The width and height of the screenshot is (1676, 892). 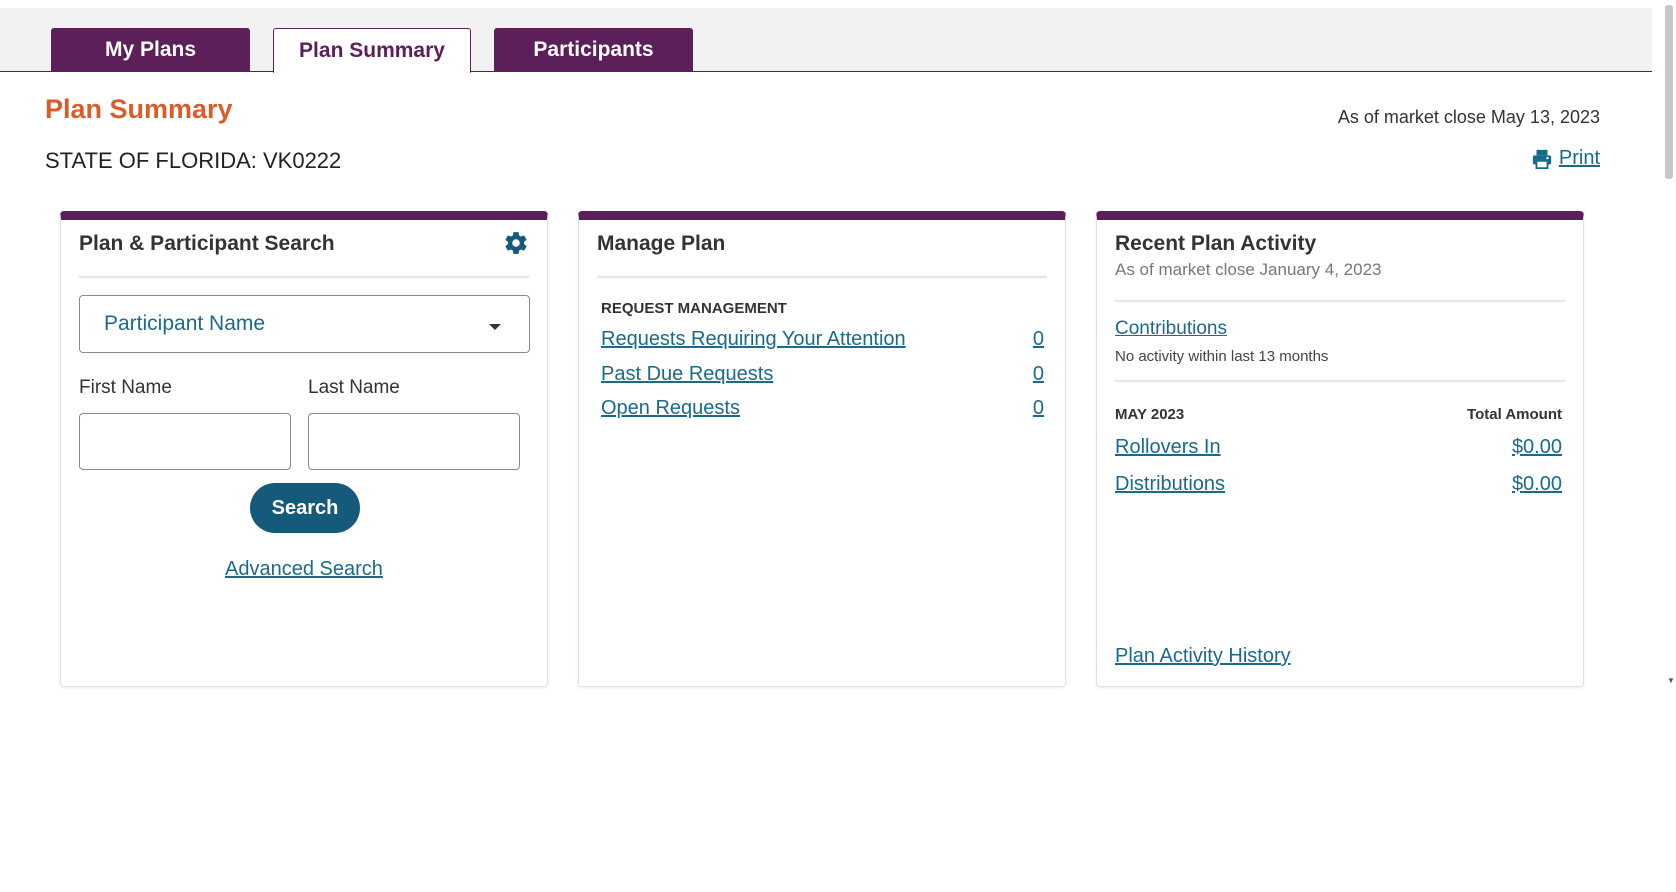 What do you see at coordinates (304, 324) in the screenshot?
I see `search-type-select: Participant Name` at bounding box center [304, 324].